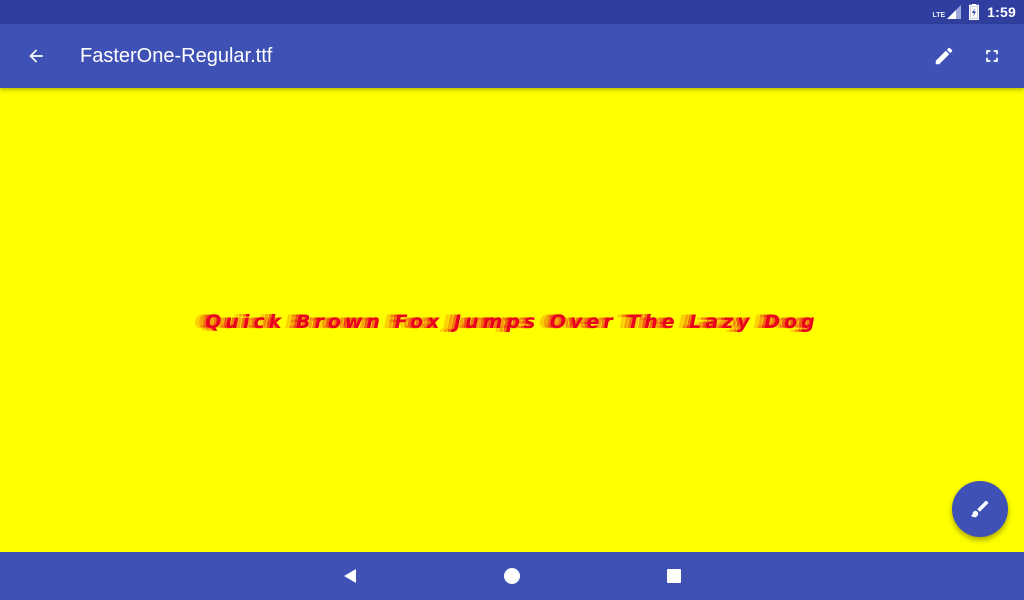 The height and width of the screenshot is (600, 1024). Describe the element at coordinates (512, 12) in the screenshot. I see `status-bar: LTE 1:59` at that location.